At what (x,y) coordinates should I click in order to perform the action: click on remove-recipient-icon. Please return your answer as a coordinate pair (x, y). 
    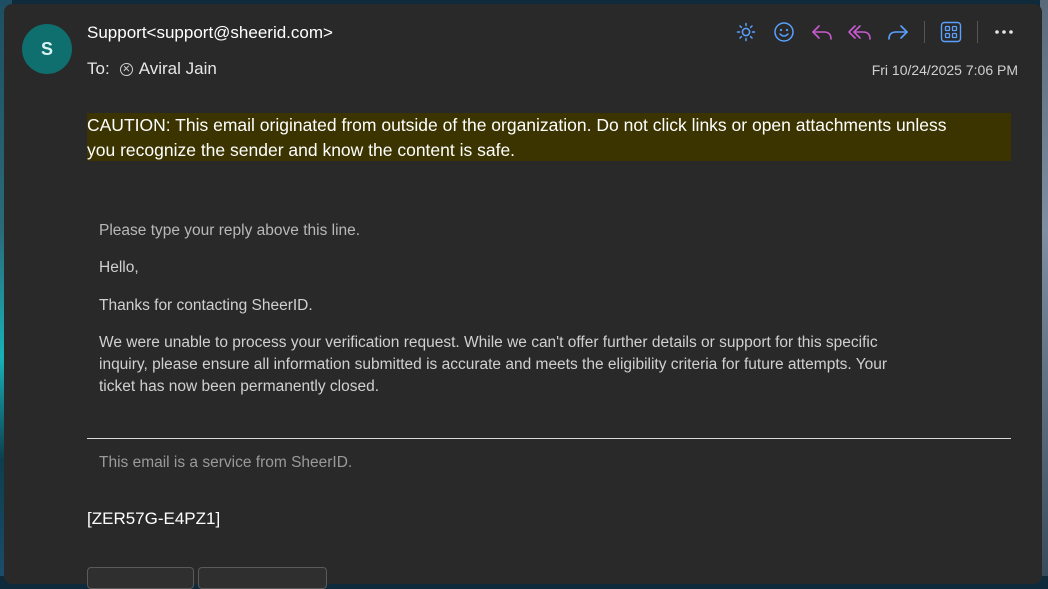
    Looking at the image, I should click on (126, 69).